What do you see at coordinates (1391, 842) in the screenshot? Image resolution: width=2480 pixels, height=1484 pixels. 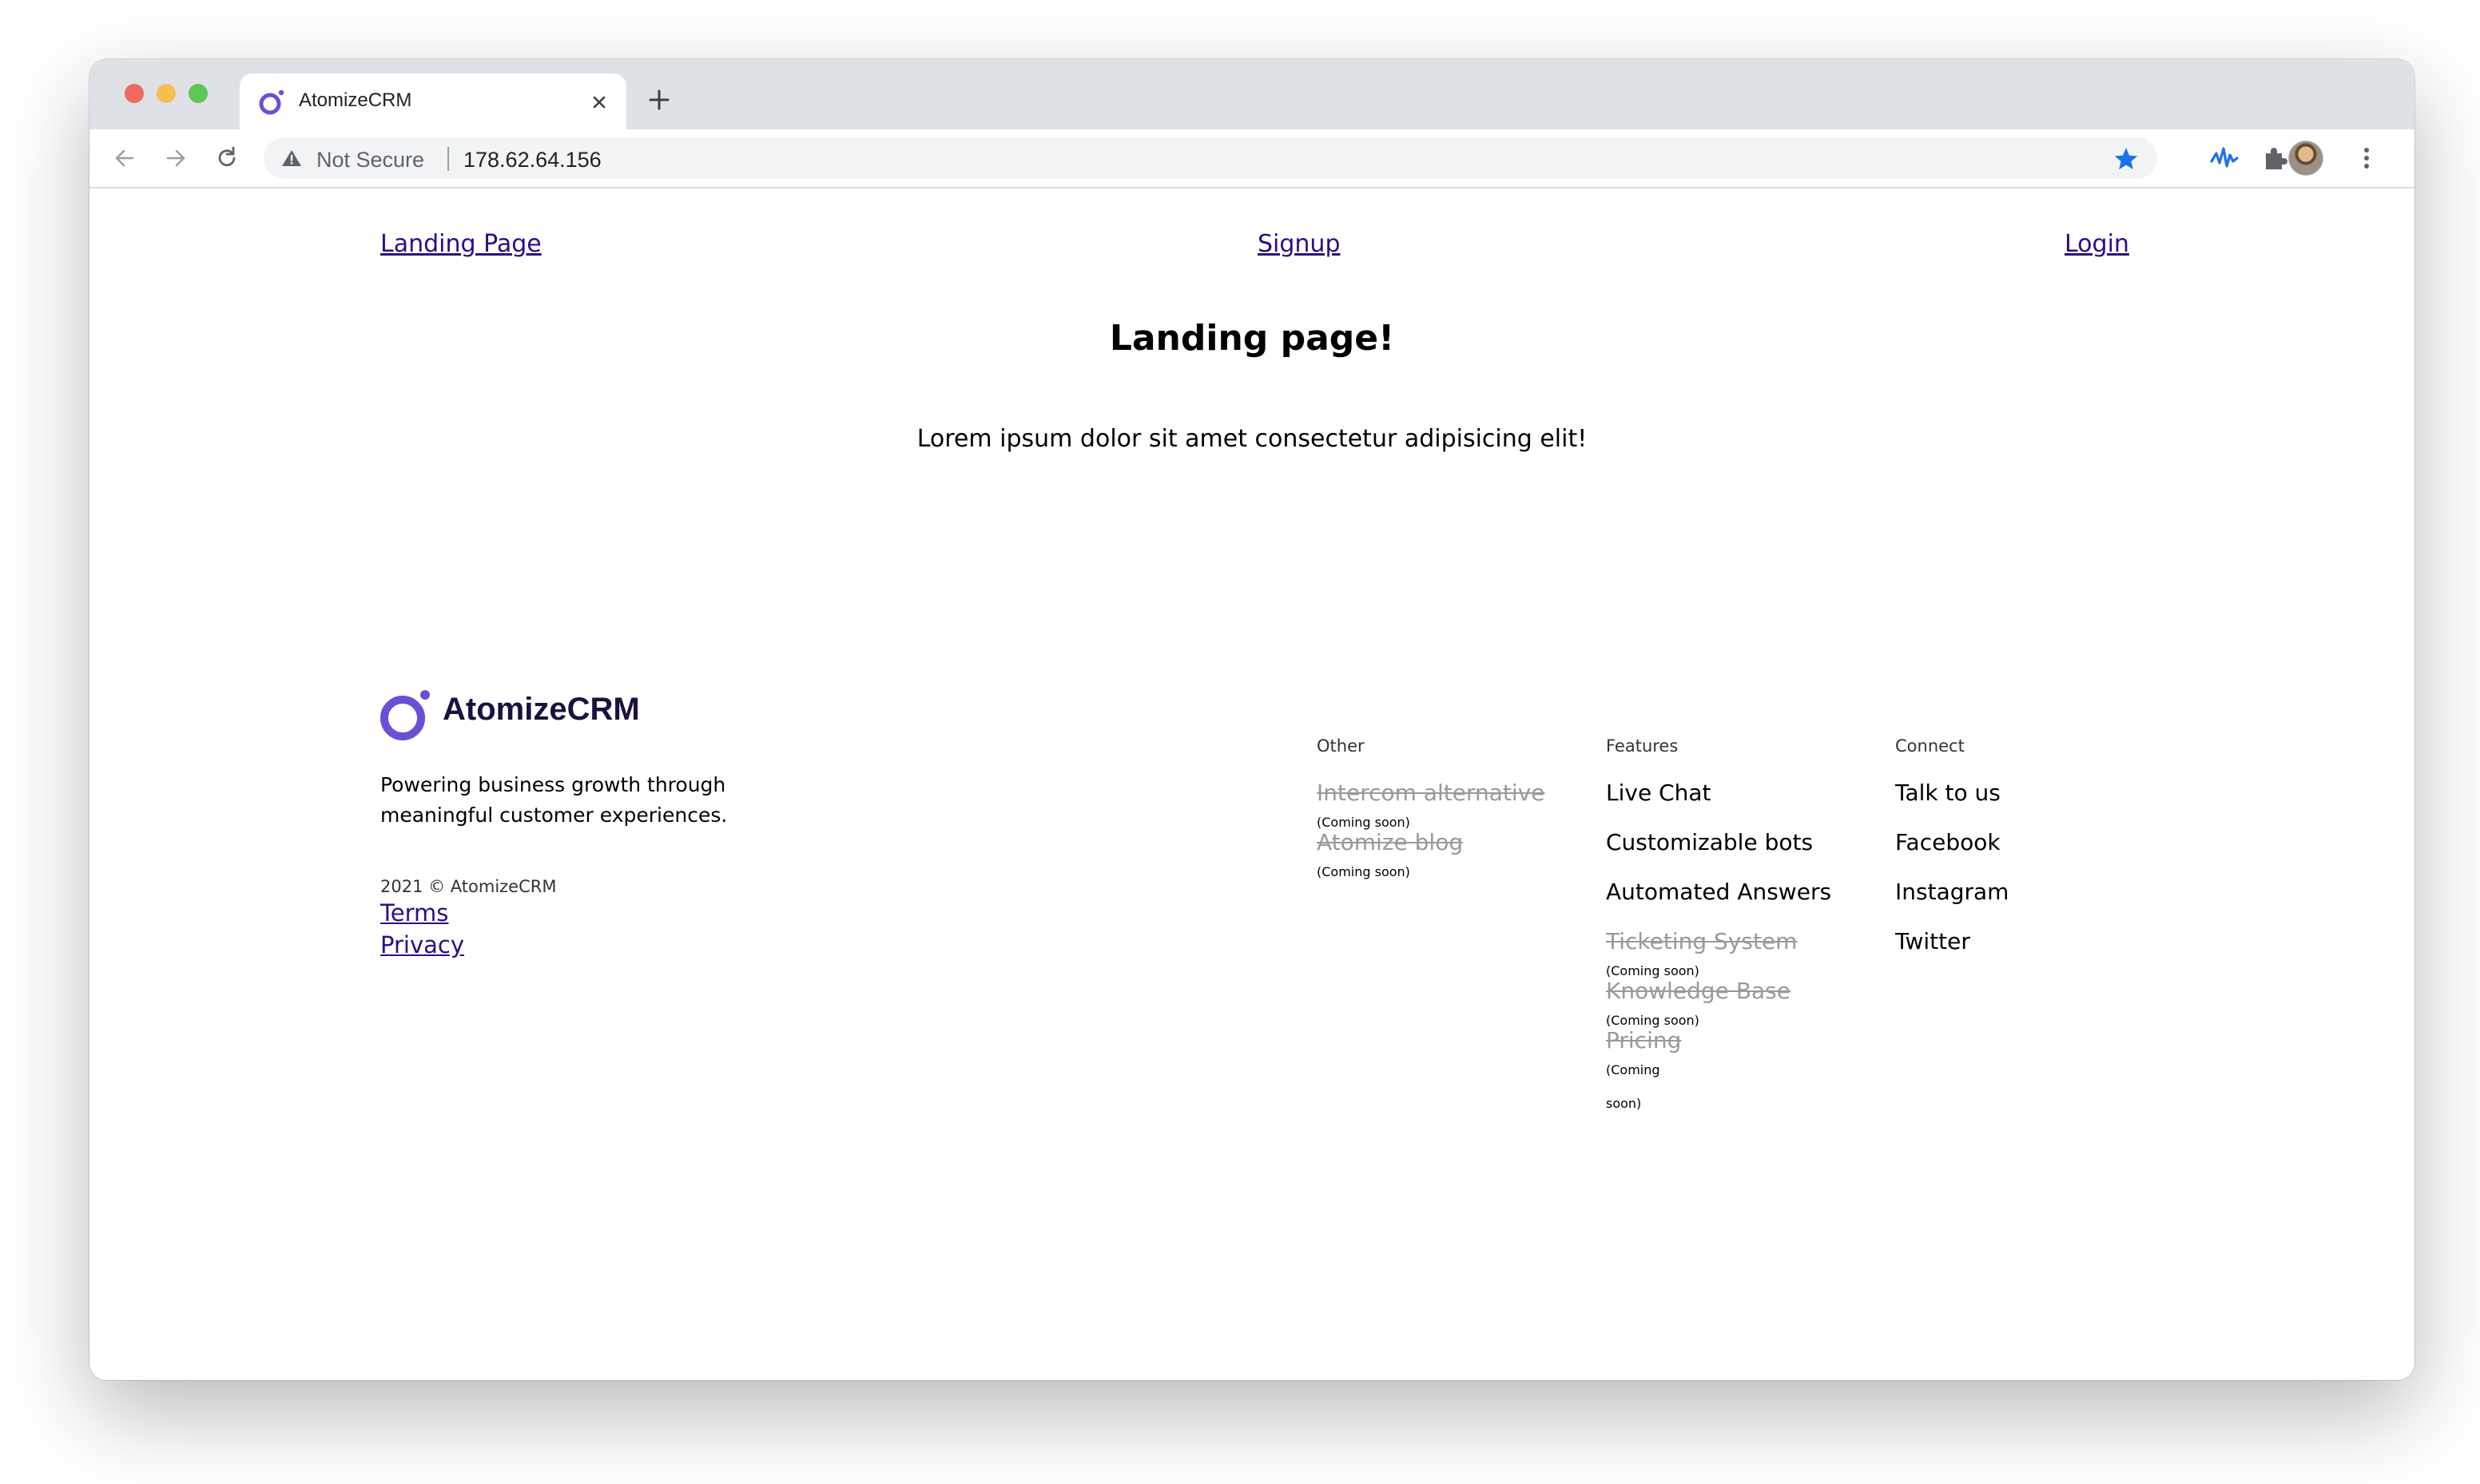 I see `footer-item-atomize-blog: Atomize blog` at bounding box center [1391, 842].